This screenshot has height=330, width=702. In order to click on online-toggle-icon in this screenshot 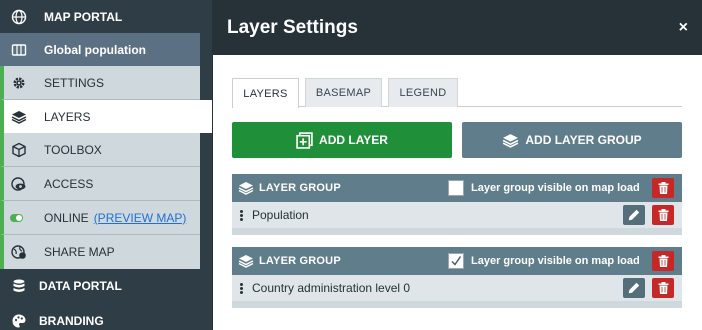, I will do `click(16, 217)`.